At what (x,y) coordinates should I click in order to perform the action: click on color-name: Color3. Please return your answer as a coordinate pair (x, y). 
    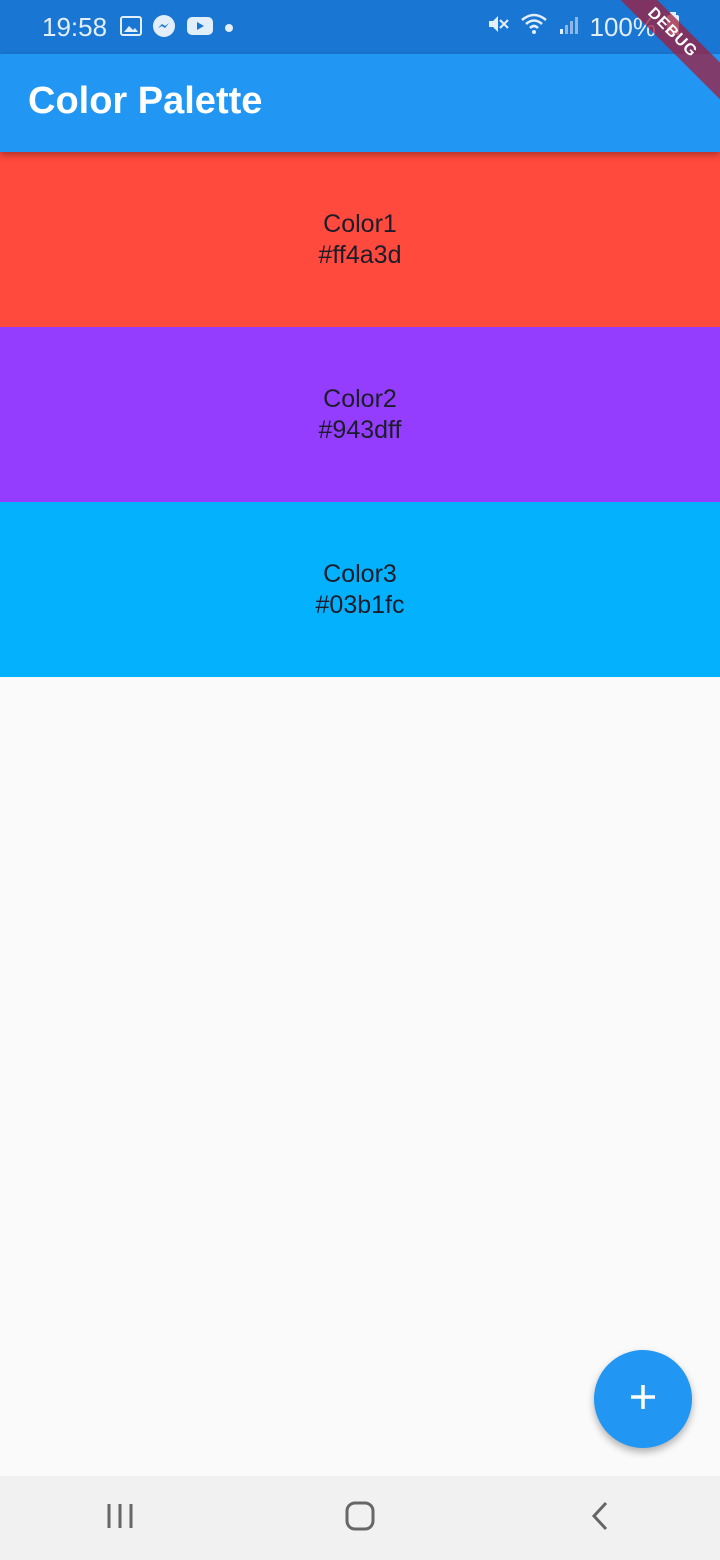
    Looking at the image, I should click on (360, 573).